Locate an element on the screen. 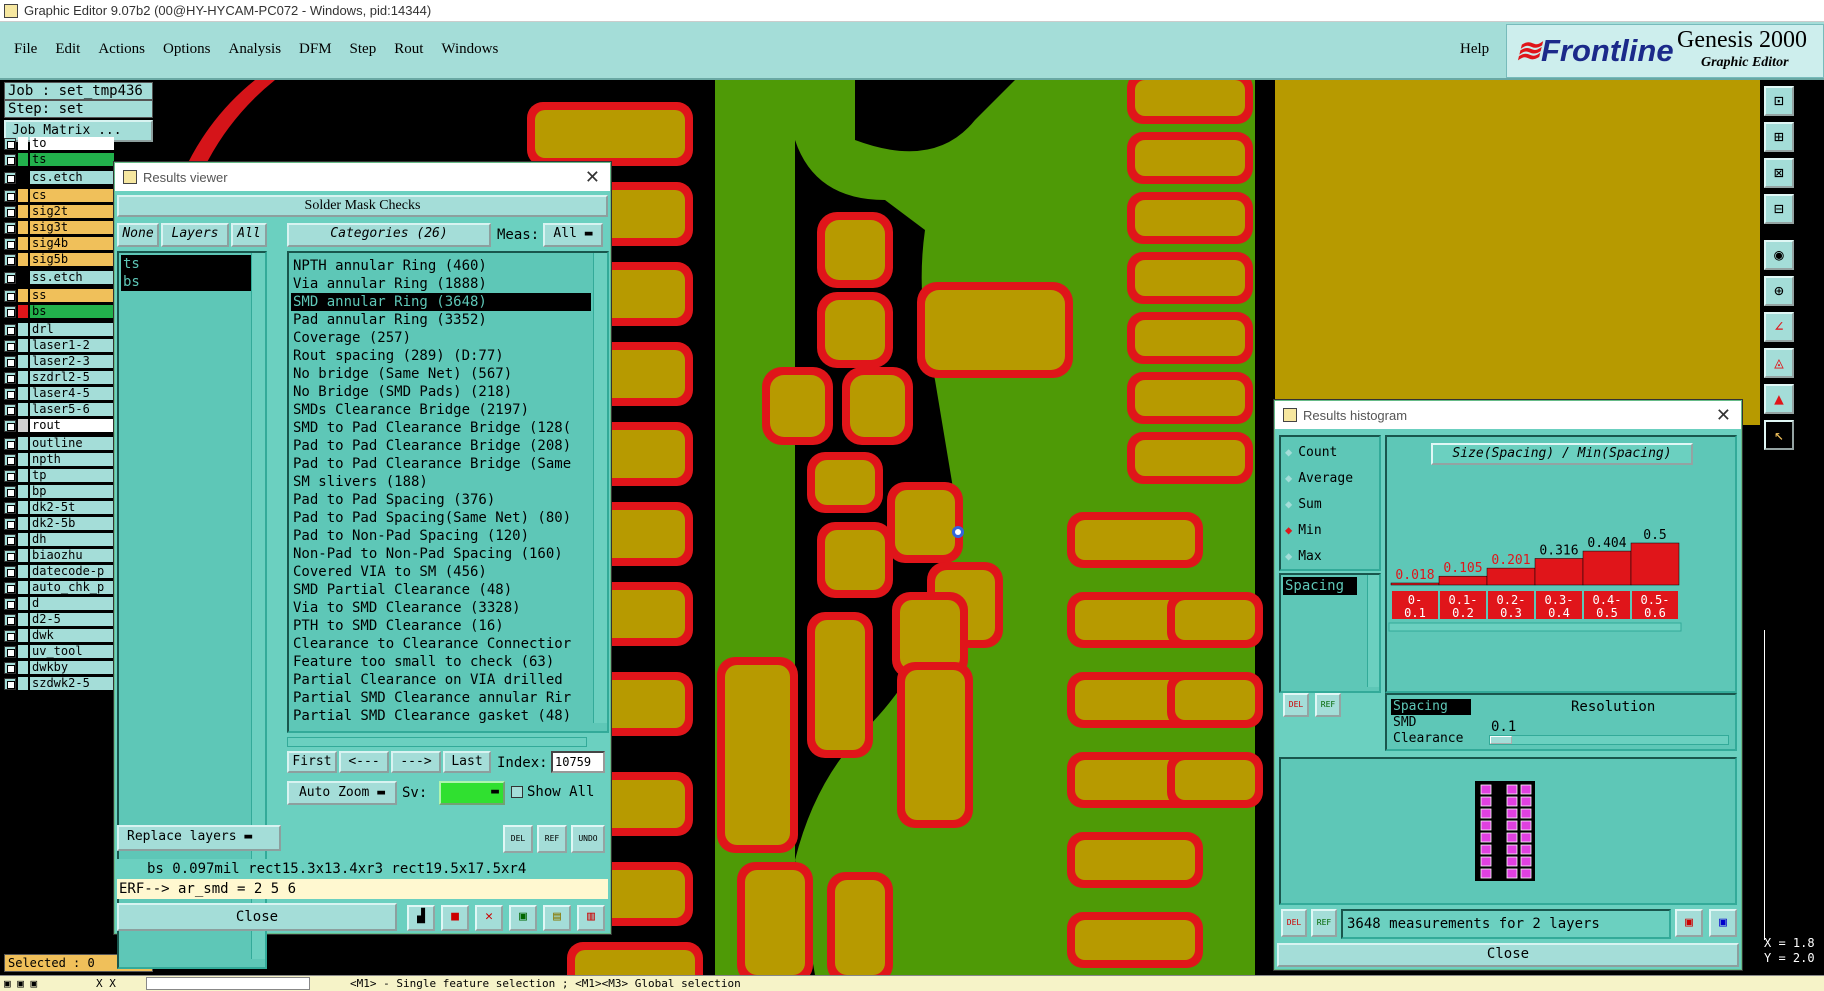 This screenshot has height=991, width=1824. categories-scrollbar is located at coordinates (600, 488).